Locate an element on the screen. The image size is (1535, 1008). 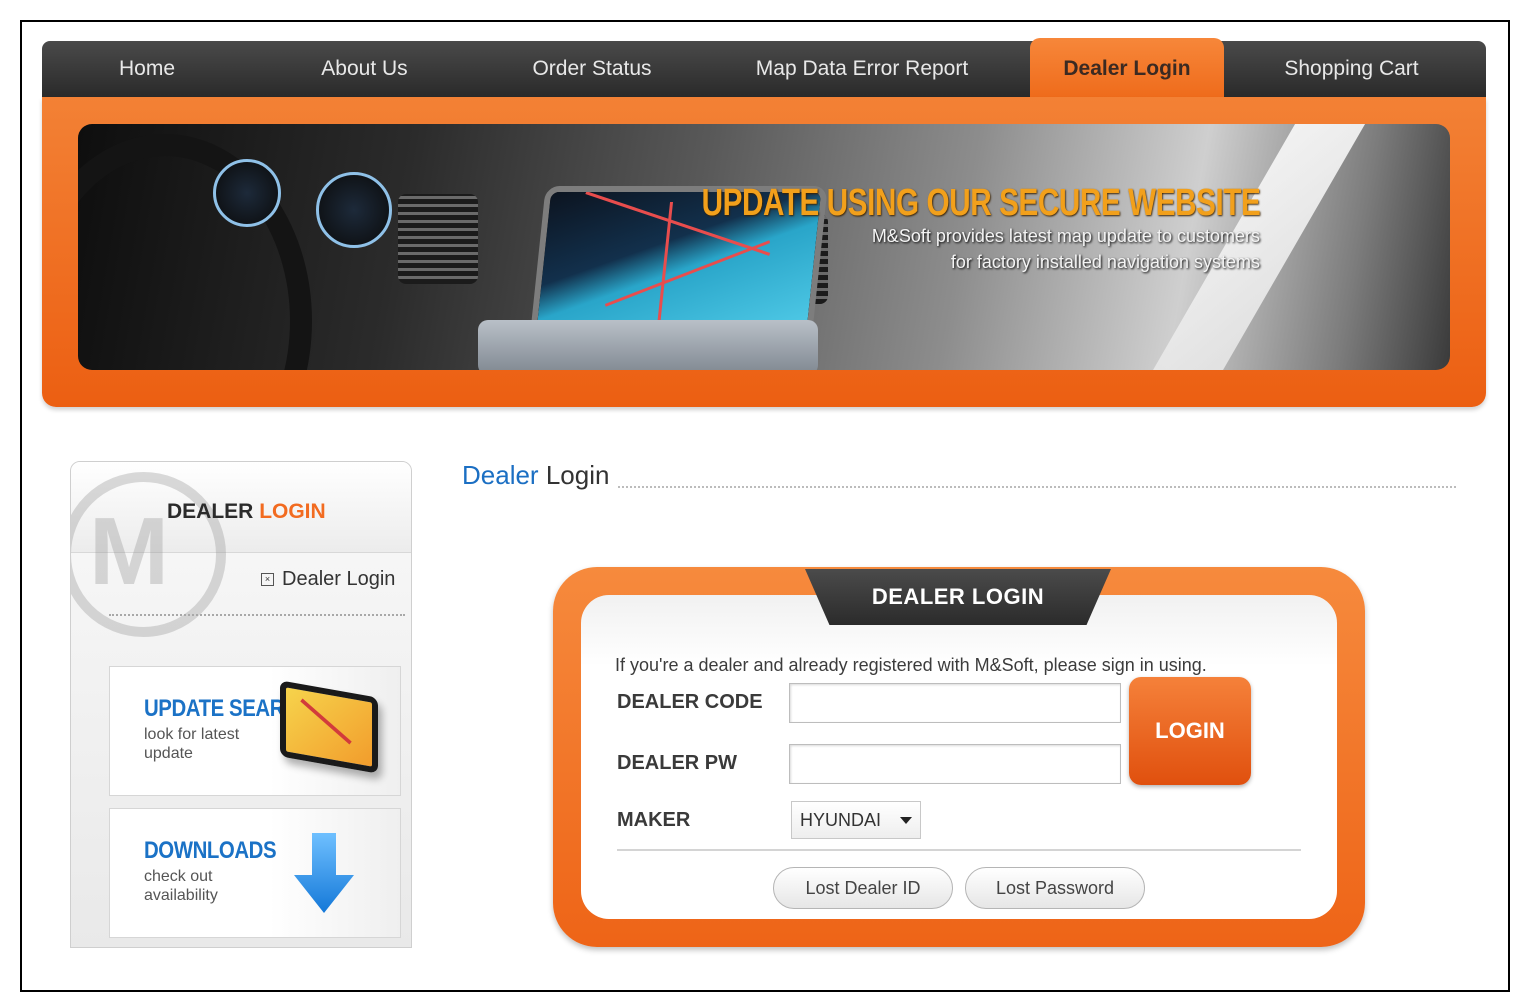
download-arrow-icon is located at coordinates (324, 873).